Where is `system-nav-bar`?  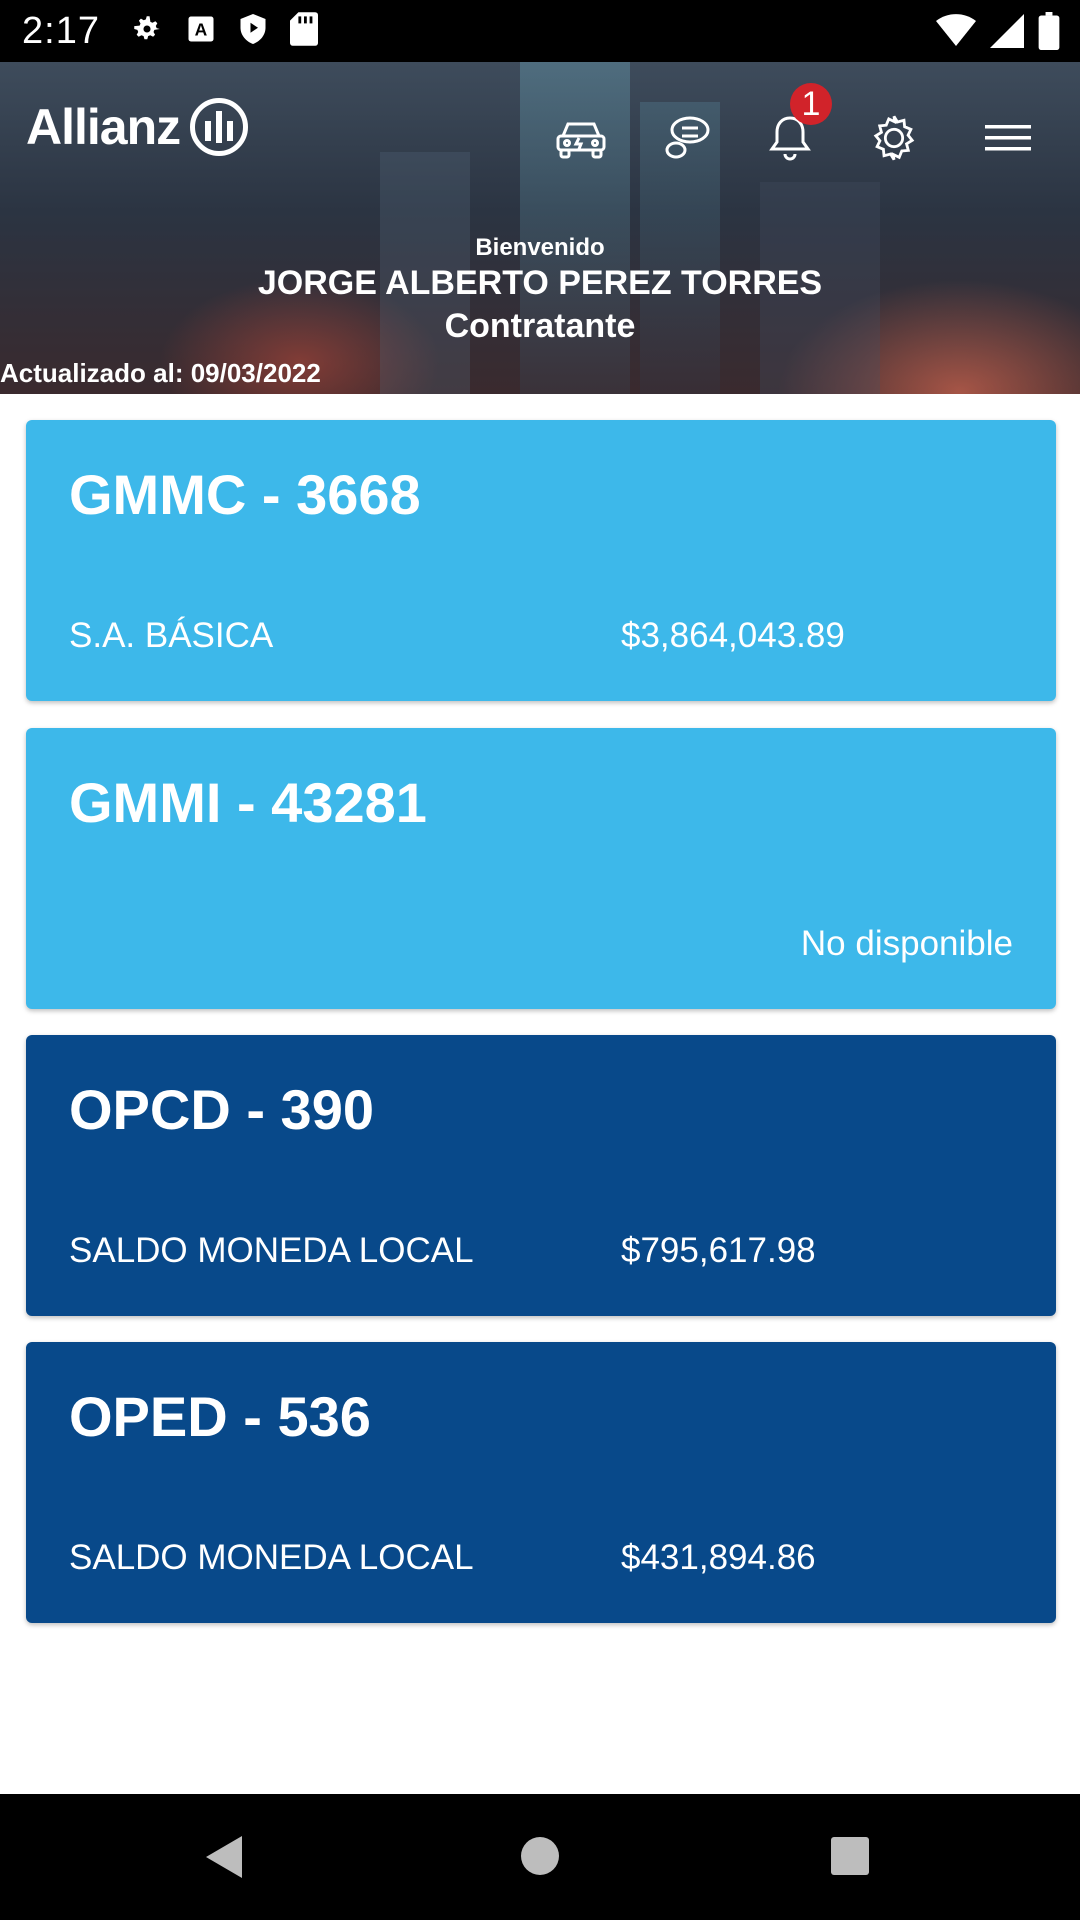 system-nav-bar is located at coordinates (540, 1857).